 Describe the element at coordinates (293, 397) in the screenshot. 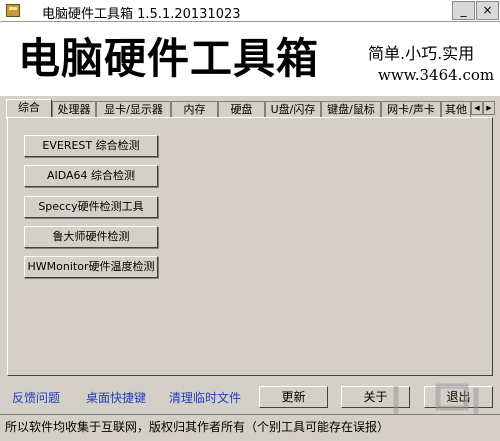

I see `update-button: 更新` at that location.